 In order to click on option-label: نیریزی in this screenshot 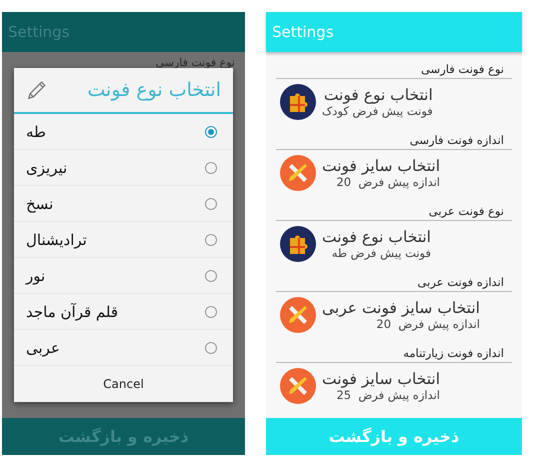, I will do `click(47, 167)`.